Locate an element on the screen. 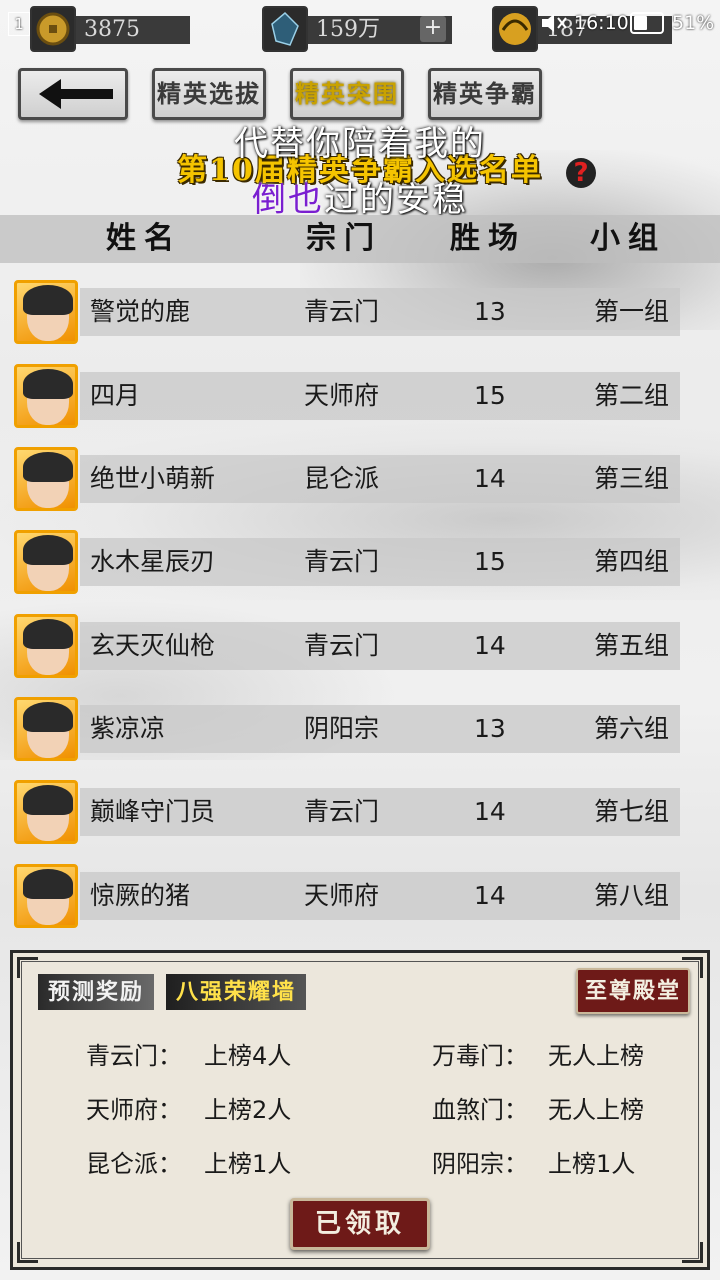 Image resolution: width=720 pixels, height=1280 pixels. player-sect: 阴阳宗 is located at coordinates (342, 728).